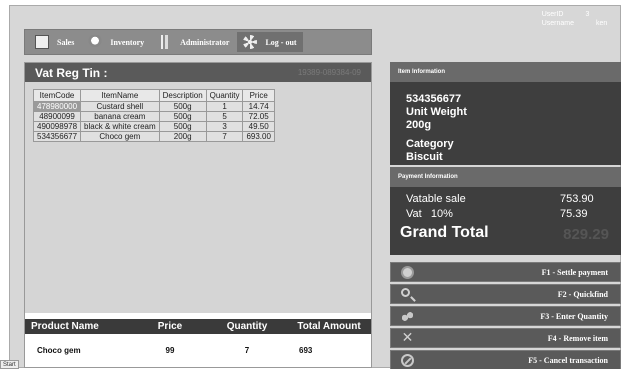 The image size is (621, 369). Describe the element at coordinates (505, 177) in the screenshot. I see `payment-info-header: Payment Information` at that location.